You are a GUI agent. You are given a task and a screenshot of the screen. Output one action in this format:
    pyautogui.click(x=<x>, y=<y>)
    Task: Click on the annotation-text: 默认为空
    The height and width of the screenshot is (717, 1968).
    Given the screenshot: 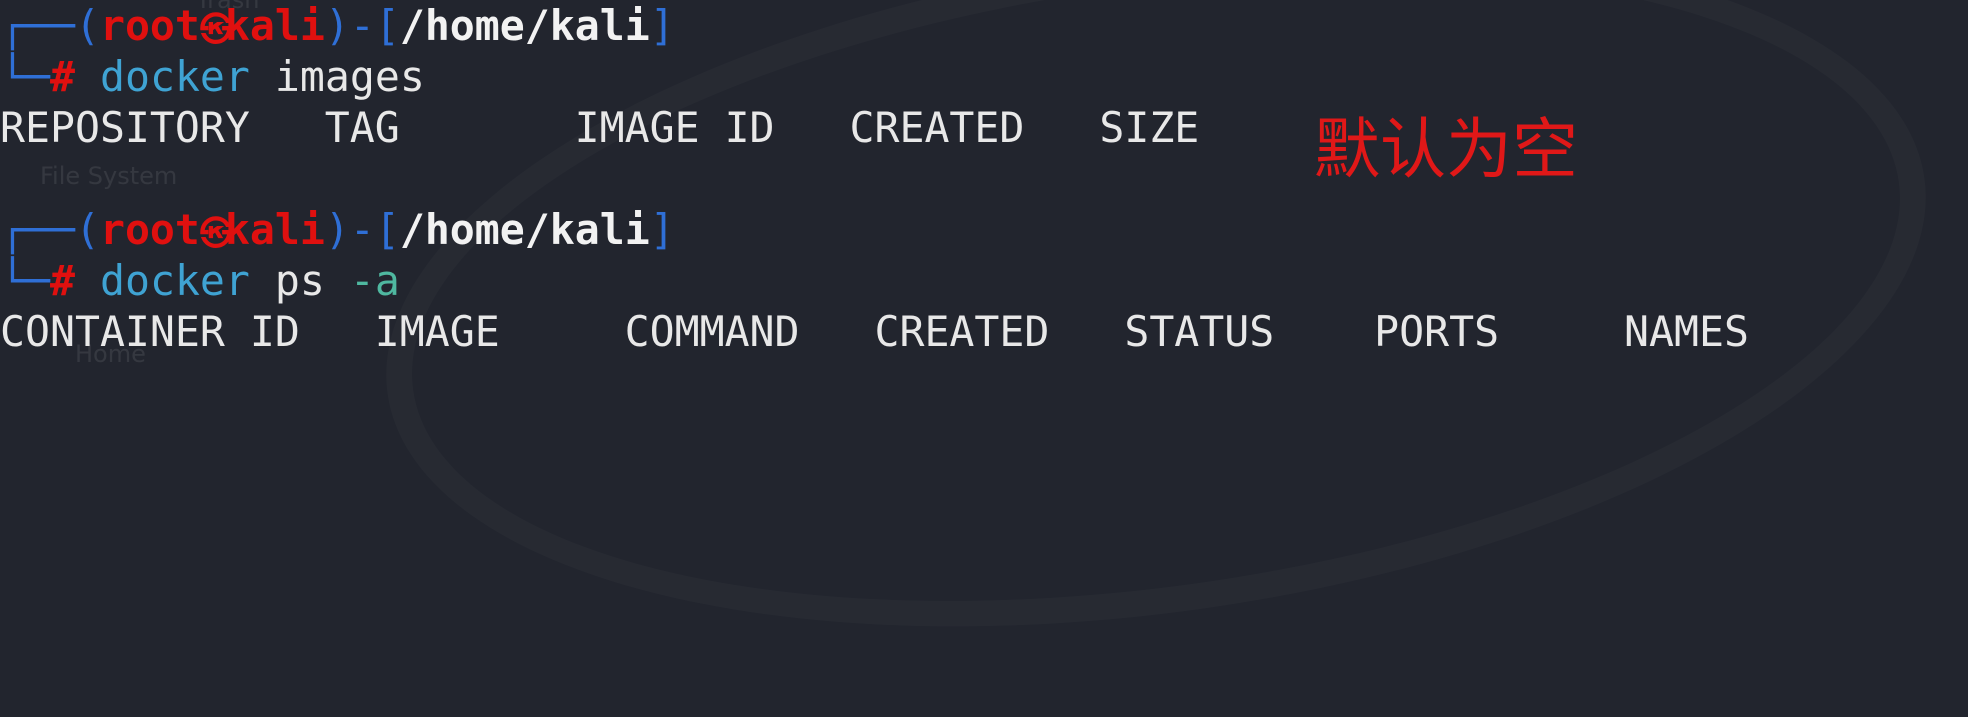 What is the action you would take?
    pyautogui.click(x=1446, y=149)
    